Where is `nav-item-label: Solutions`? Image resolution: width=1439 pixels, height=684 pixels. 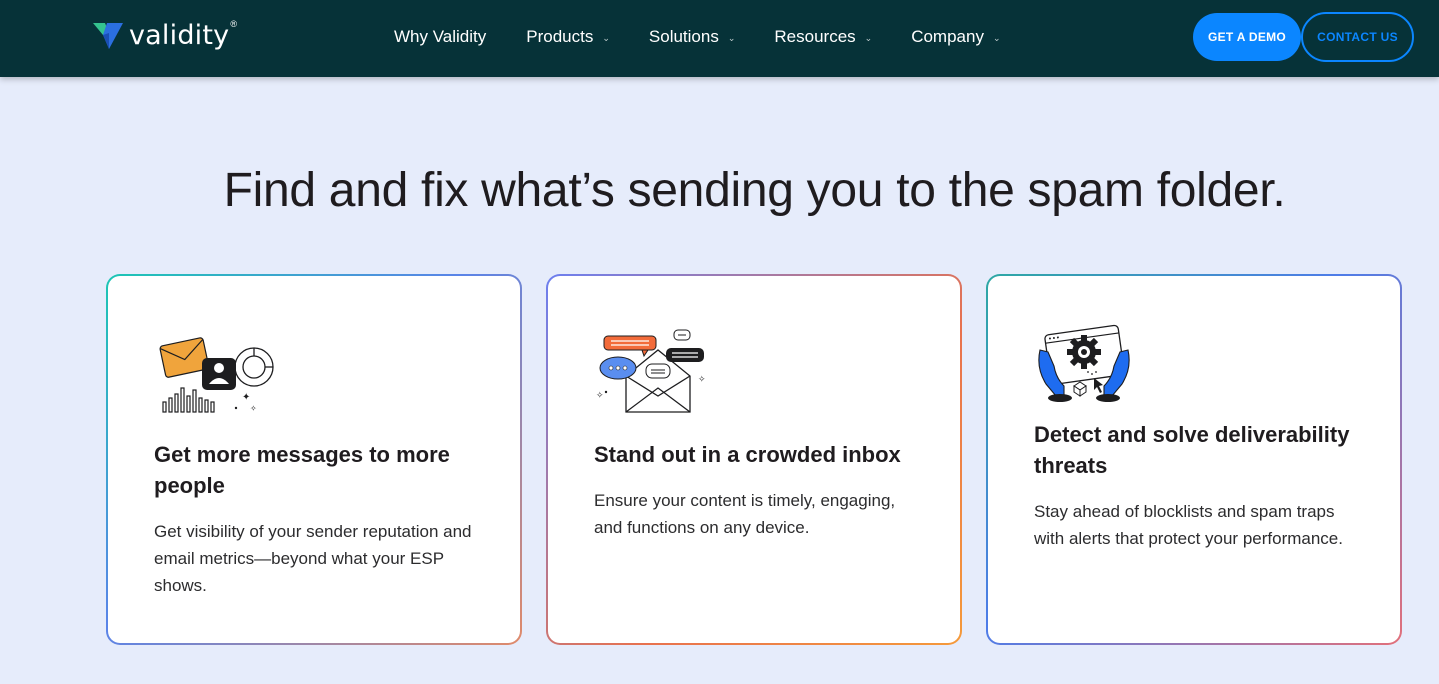
nav-item-label: Solutions is located at coordinates (683, 36).